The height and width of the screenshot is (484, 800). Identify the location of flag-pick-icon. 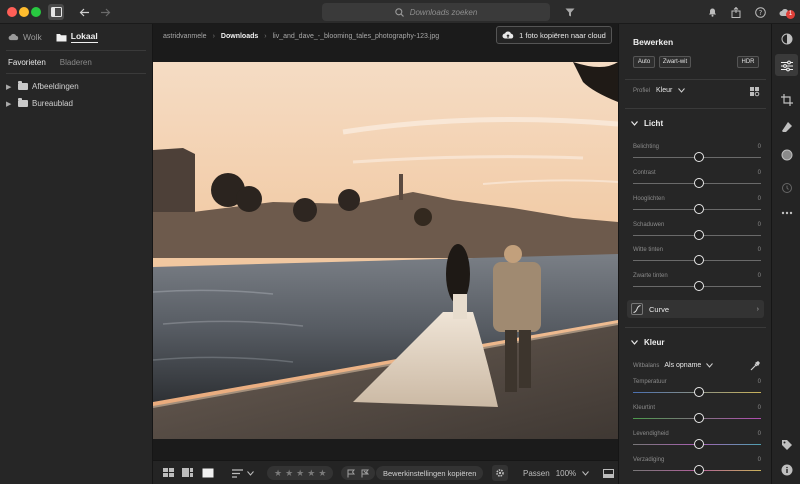
(351, 473).